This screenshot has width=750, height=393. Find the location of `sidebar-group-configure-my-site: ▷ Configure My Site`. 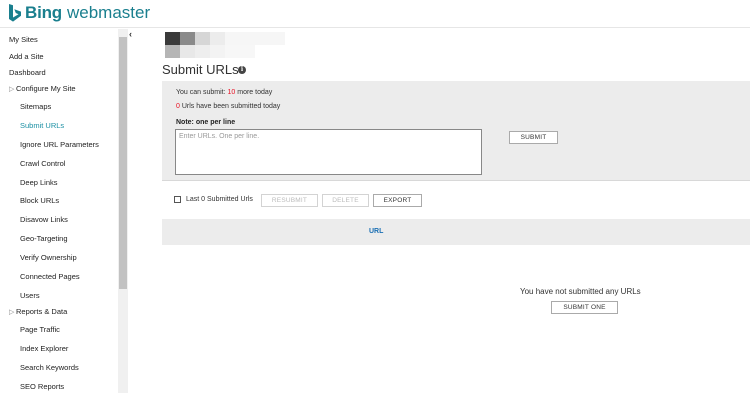

sidebar-group-configure-my-site: ▷ Configure My Site is located at coordinates (42, 88).